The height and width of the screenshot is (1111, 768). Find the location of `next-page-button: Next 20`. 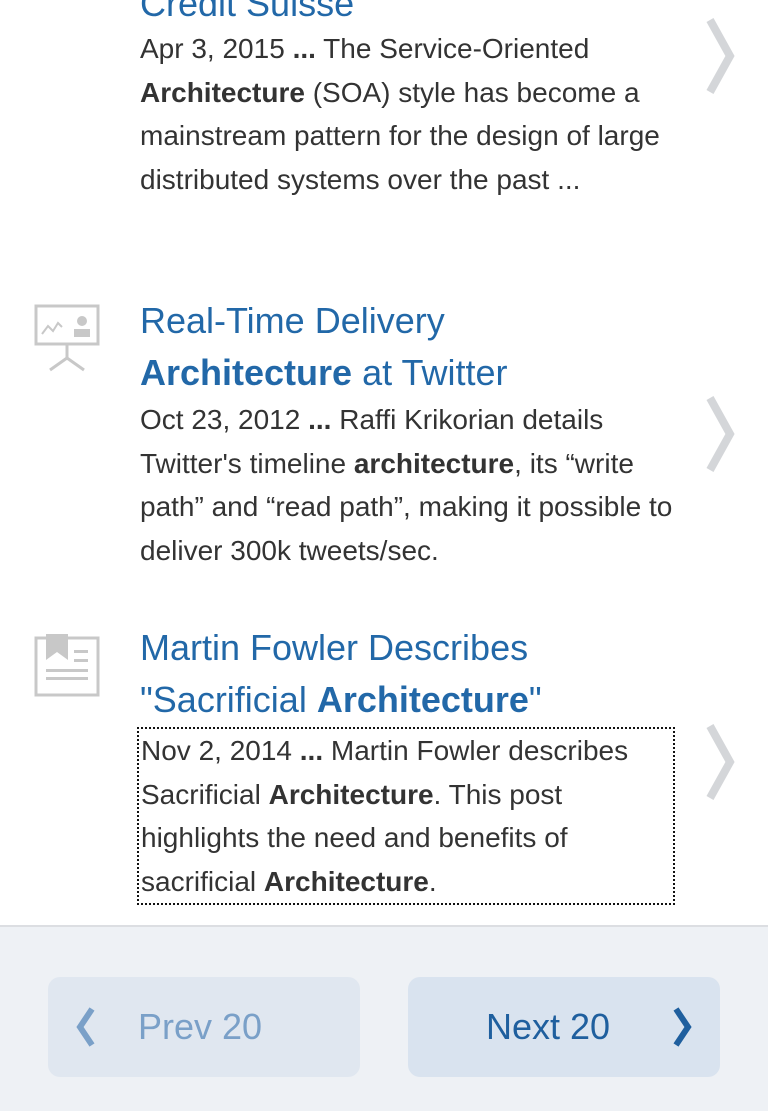

next-page-button: Next 20 is located at coordinates (564, 1027).